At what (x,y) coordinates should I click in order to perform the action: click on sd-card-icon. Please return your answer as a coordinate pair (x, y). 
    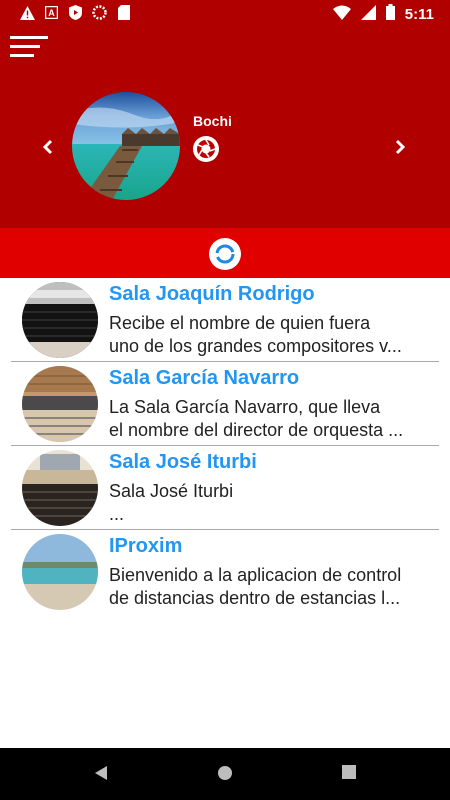
    Looking at the image, I should click on (123, 12).